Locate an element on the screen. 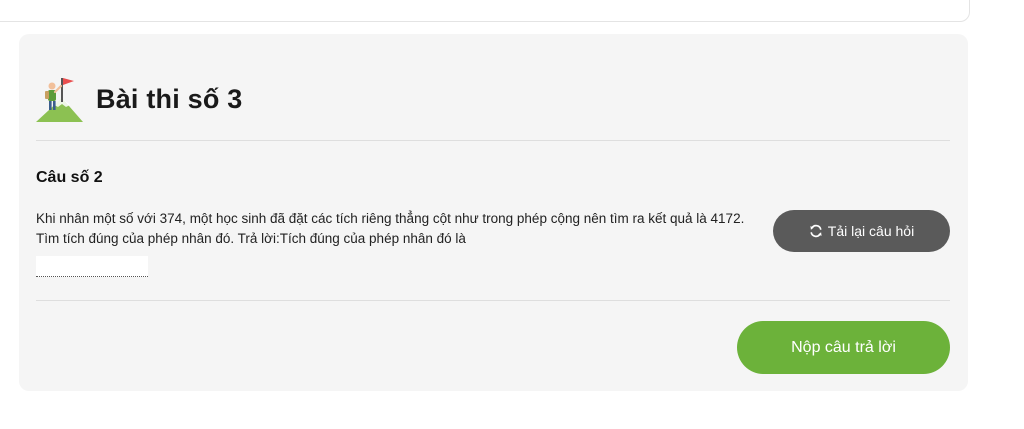 This screenshot has width=1024, height=429. reload-question-label: Tải lại câu hỏi is located at coordinates (871, 231).